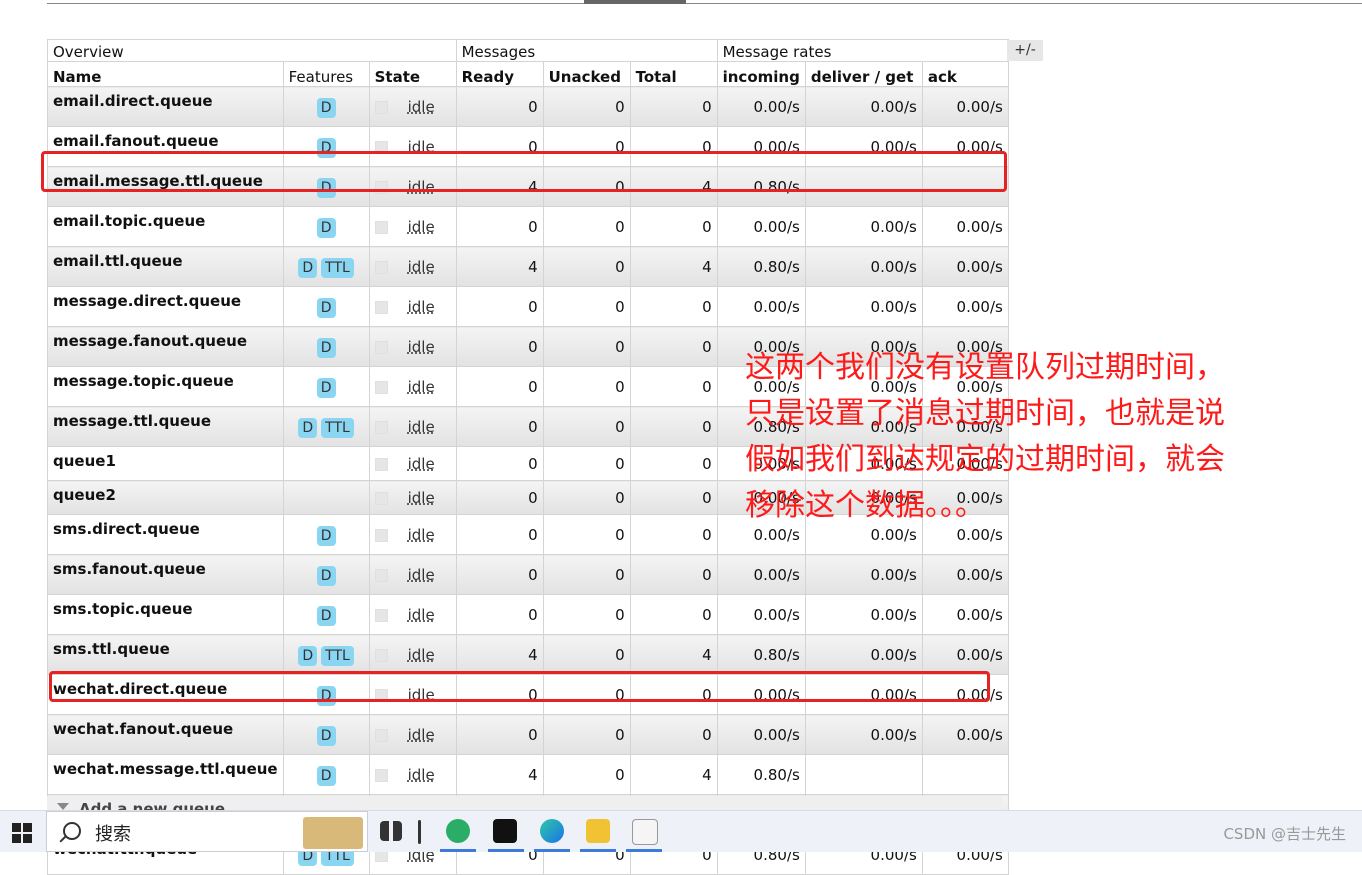  What do you see at coordinates (985, 367) in the screenshot?
I see `annotation-line: 这两个我们没有设置队列过期时间，` at bounding box center [985, 367].